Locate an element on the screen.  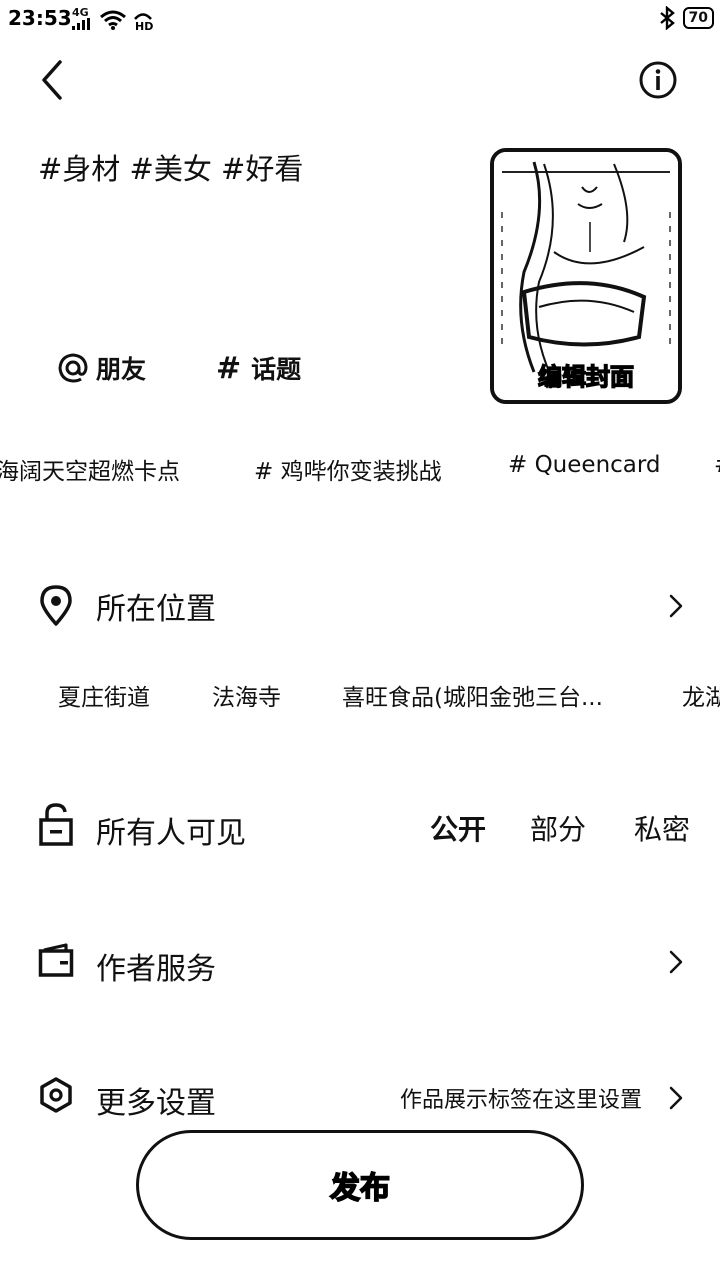
back-button is located at coordinates (54, 80).